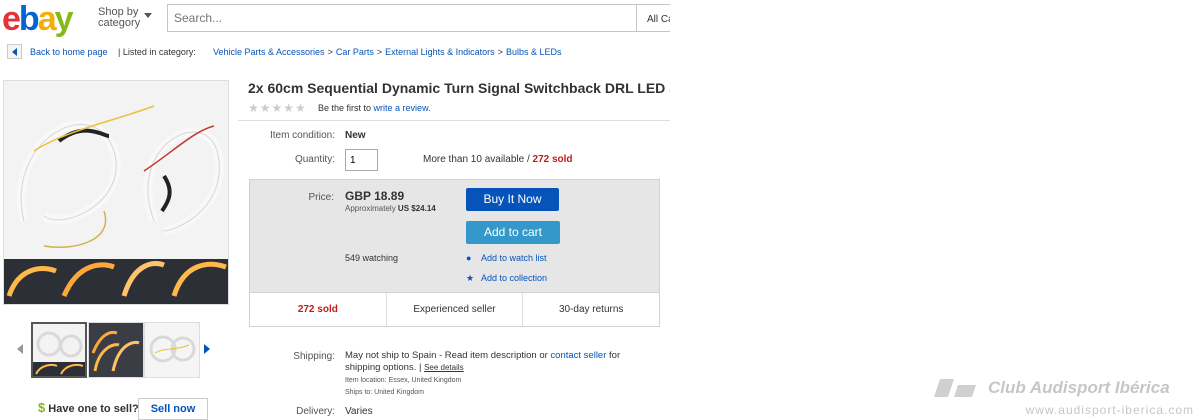 Image resolution: width=1200 pixels, height=420 pixels. Describe the element at coordinates (11, 19) in the screenshot. I see `logo-letter-e: e` at that location.